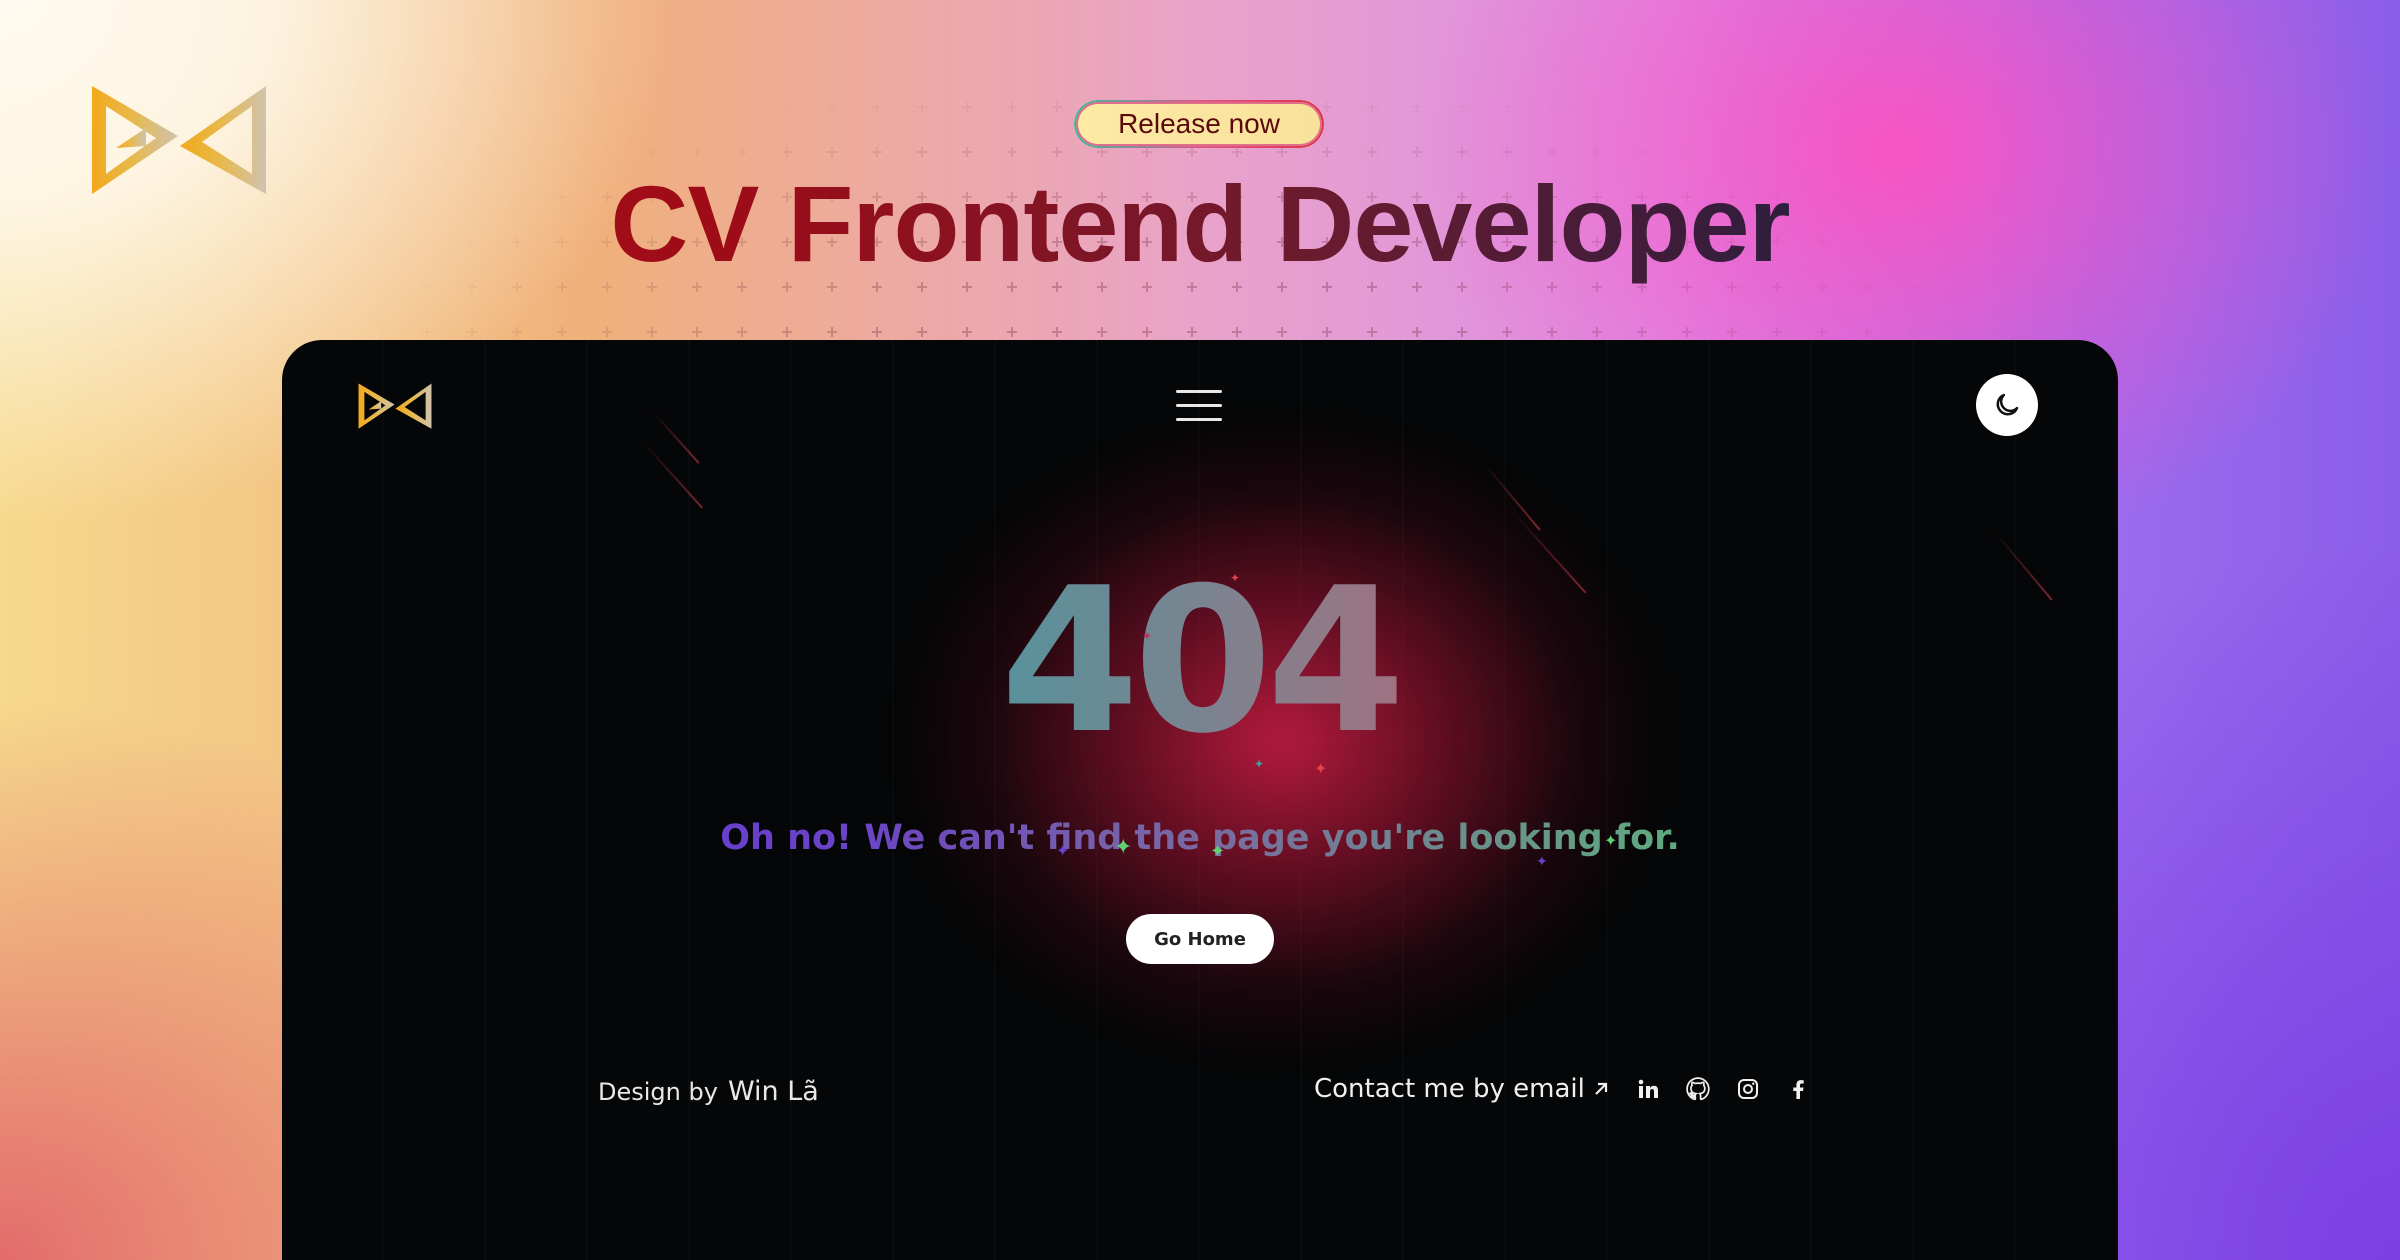 This screenshot has width=2400, height=1260. Describe the element at coordinates (1748, 1089) in the screenshot. I see `instagram-icon` at that location.